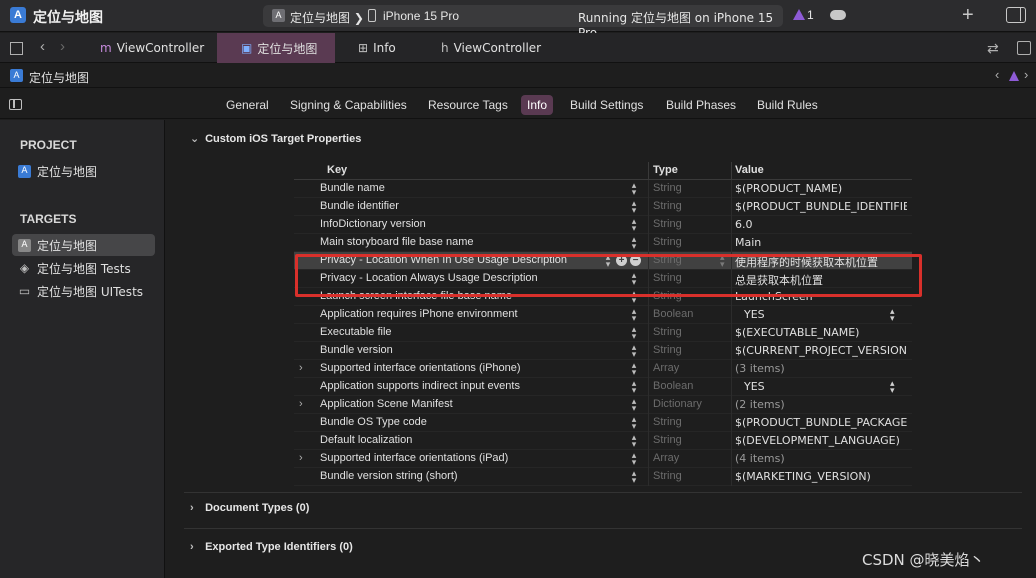  Describe the element at coordinates (249, 508) in the screenshot. I see `section-document-types: › Document Types (0)` at that location.